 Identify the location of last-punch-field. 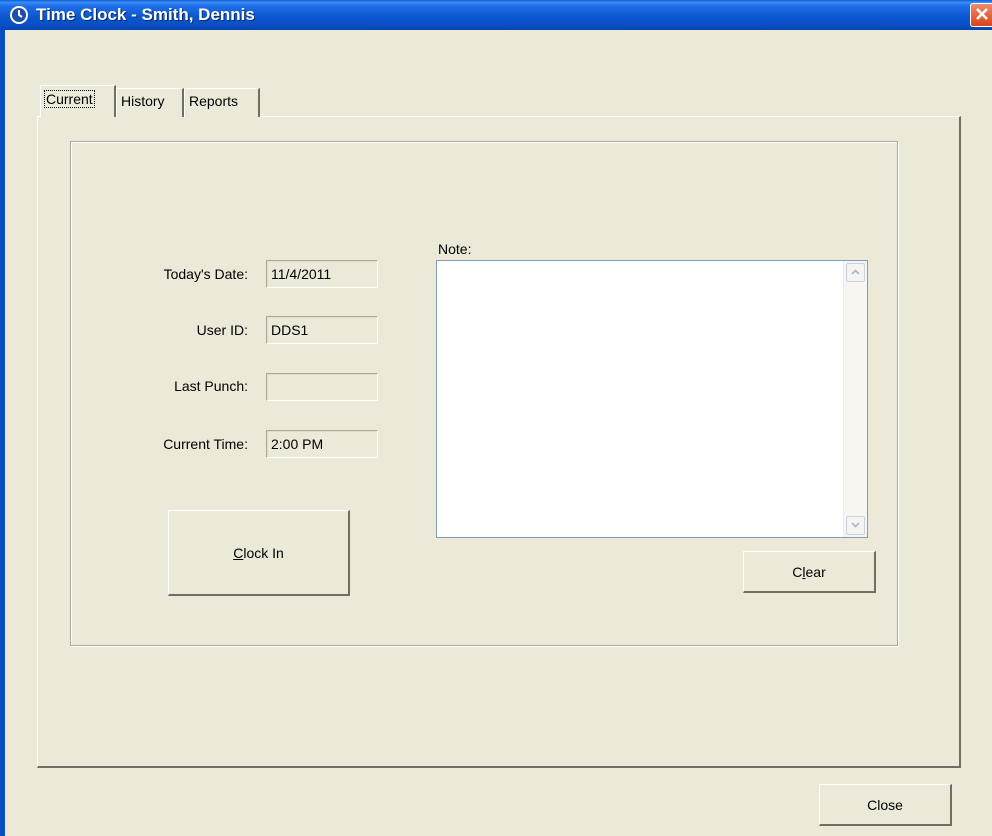
(322, 387).